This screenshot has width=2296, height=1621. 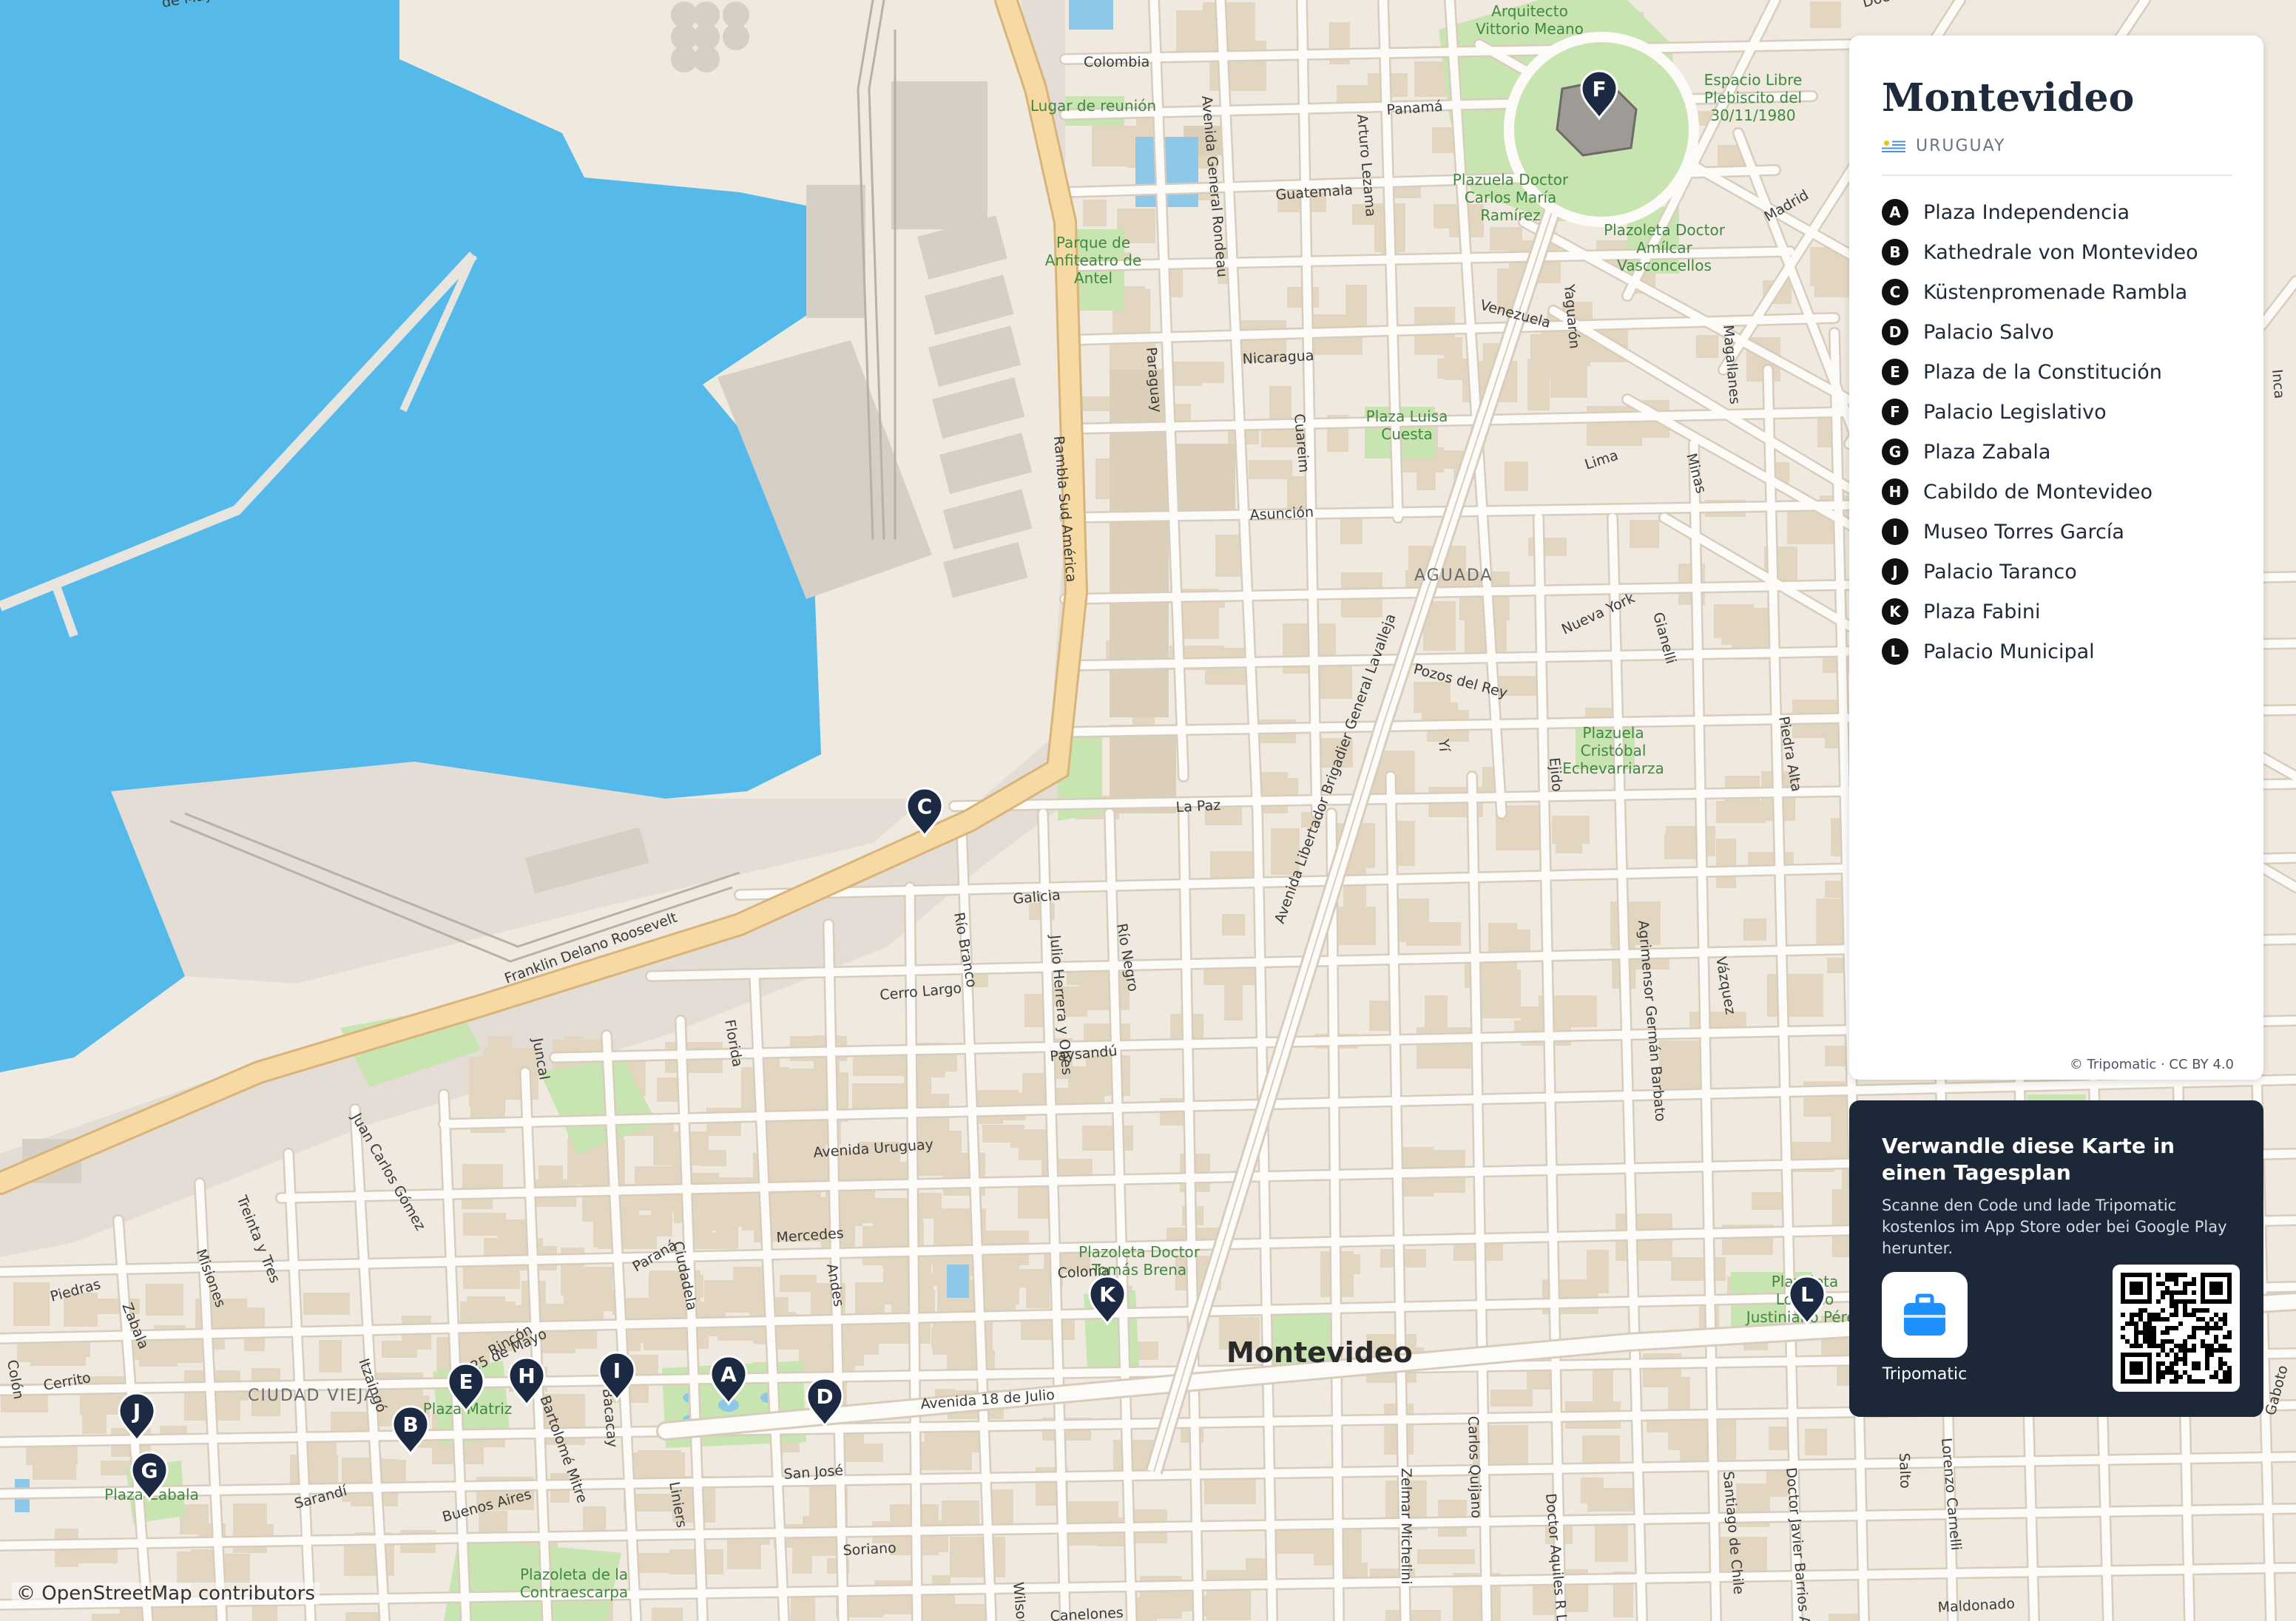 What do you see at coordinates (2057, 452) in the screenshot?
I see `place-item: G Plaza Zabala` at bounding box center [2057, 452].